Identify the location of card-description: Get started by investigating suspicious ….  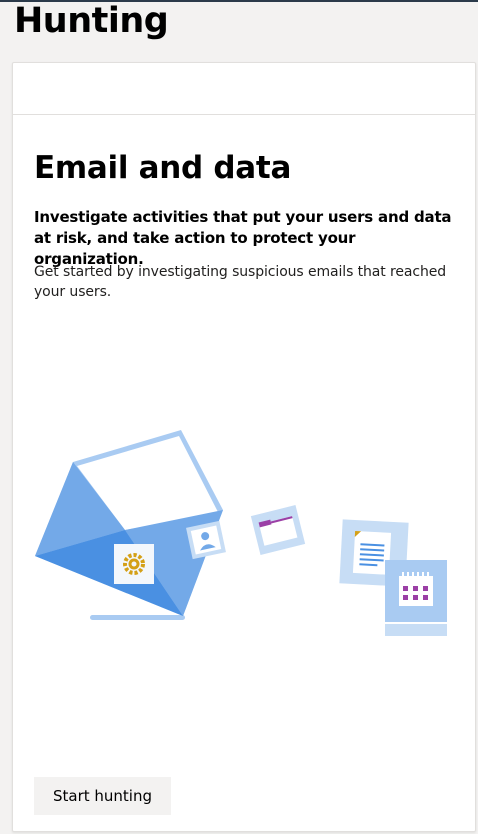
(240, 282).